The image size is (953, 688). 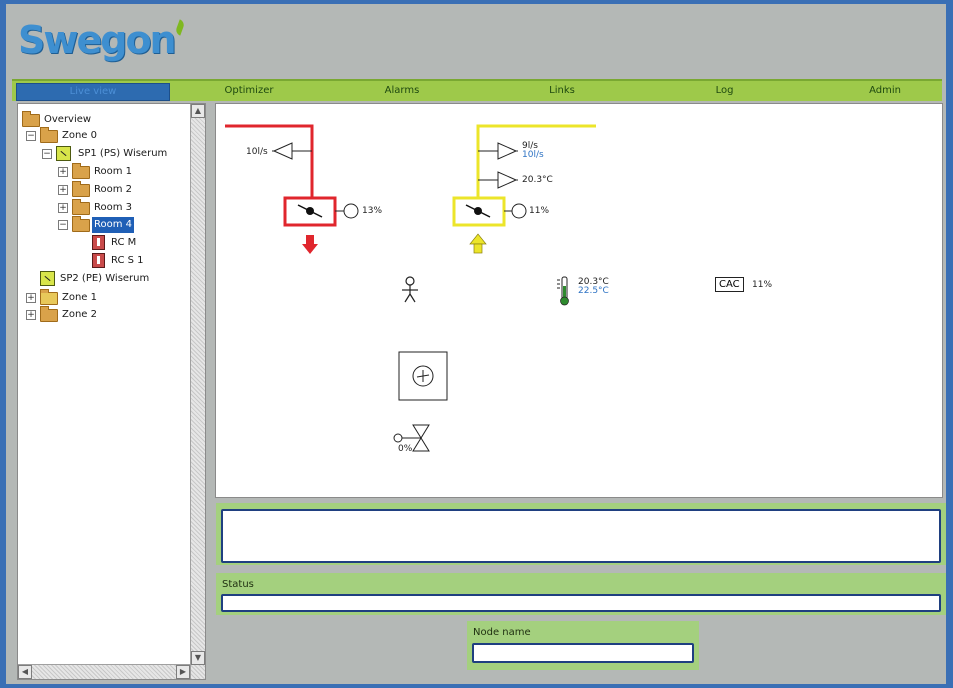 What do you see at coordinates (292, 151) in the screenshot?
I see `supply-diffuser-icon` at bounding box center [292, 151].